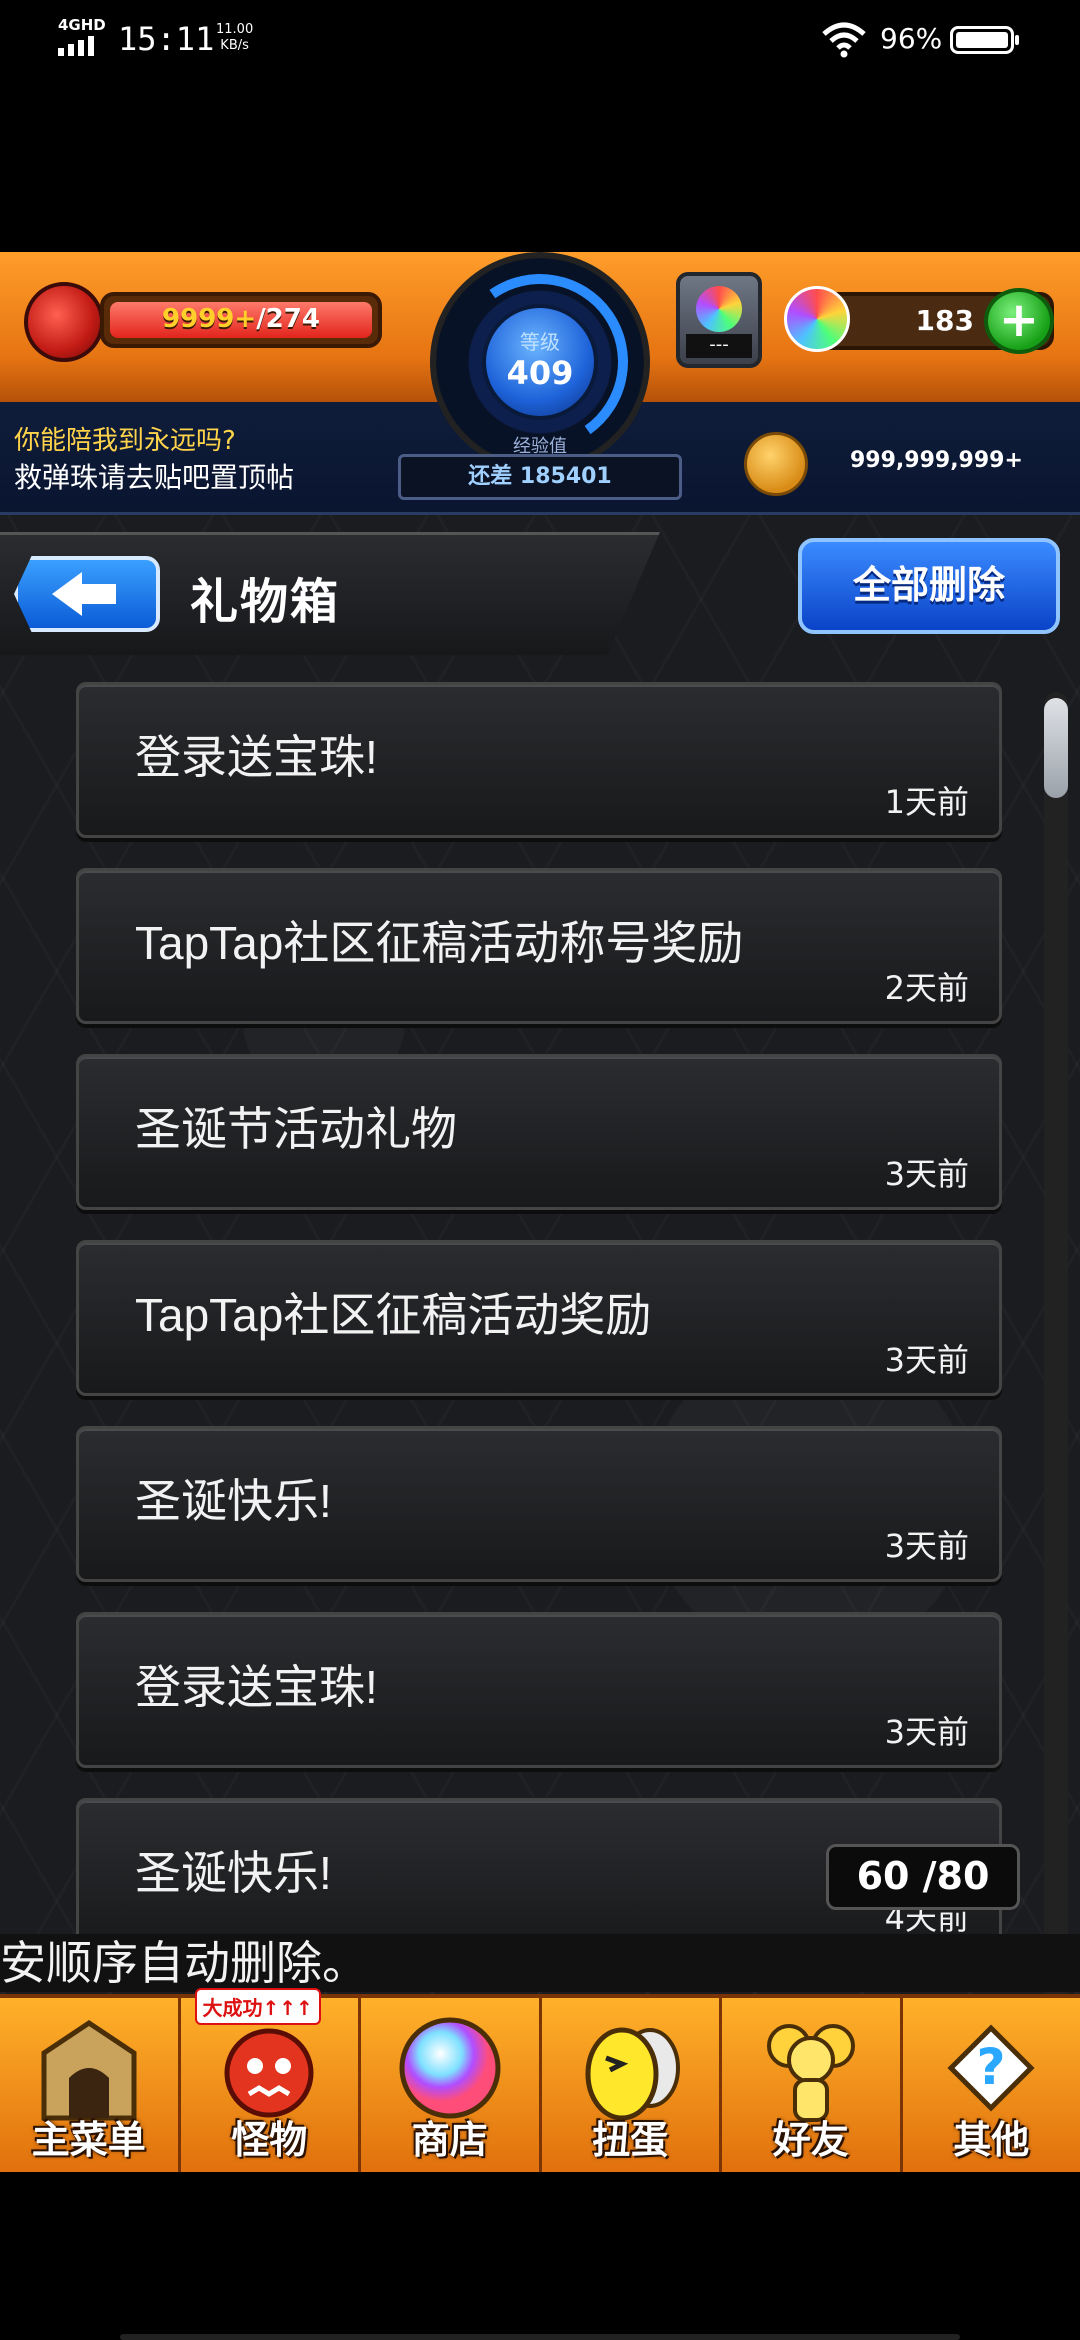  I want to click on network-type: 4GHD, so click(82, 25).